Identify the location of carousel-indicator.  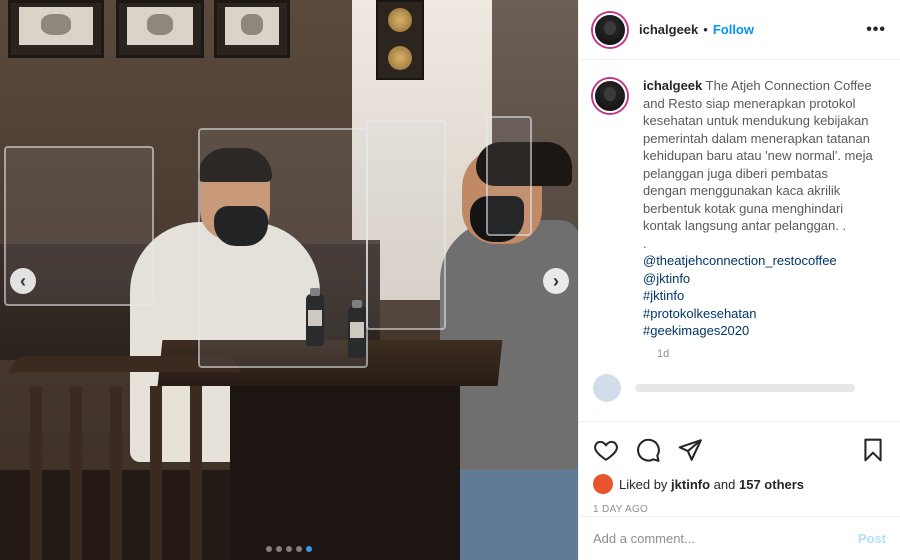
(289, 549).